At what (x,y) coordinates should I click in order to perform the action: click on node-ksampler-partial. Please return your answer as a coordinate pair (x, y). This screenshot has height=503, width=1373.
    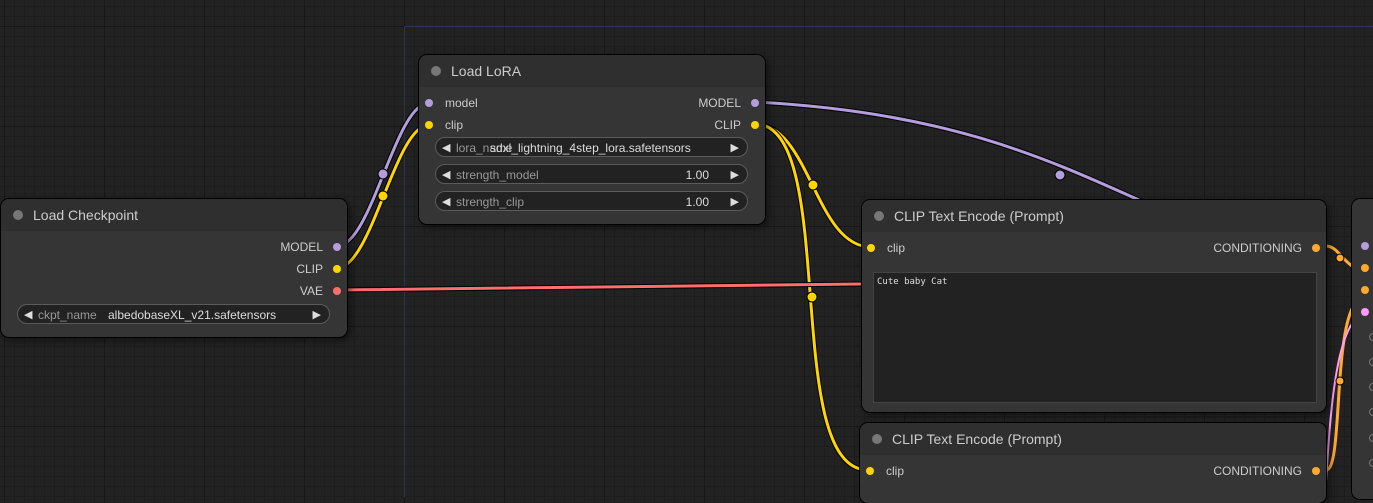
    Looking at the image, I should click on (1362, 349).